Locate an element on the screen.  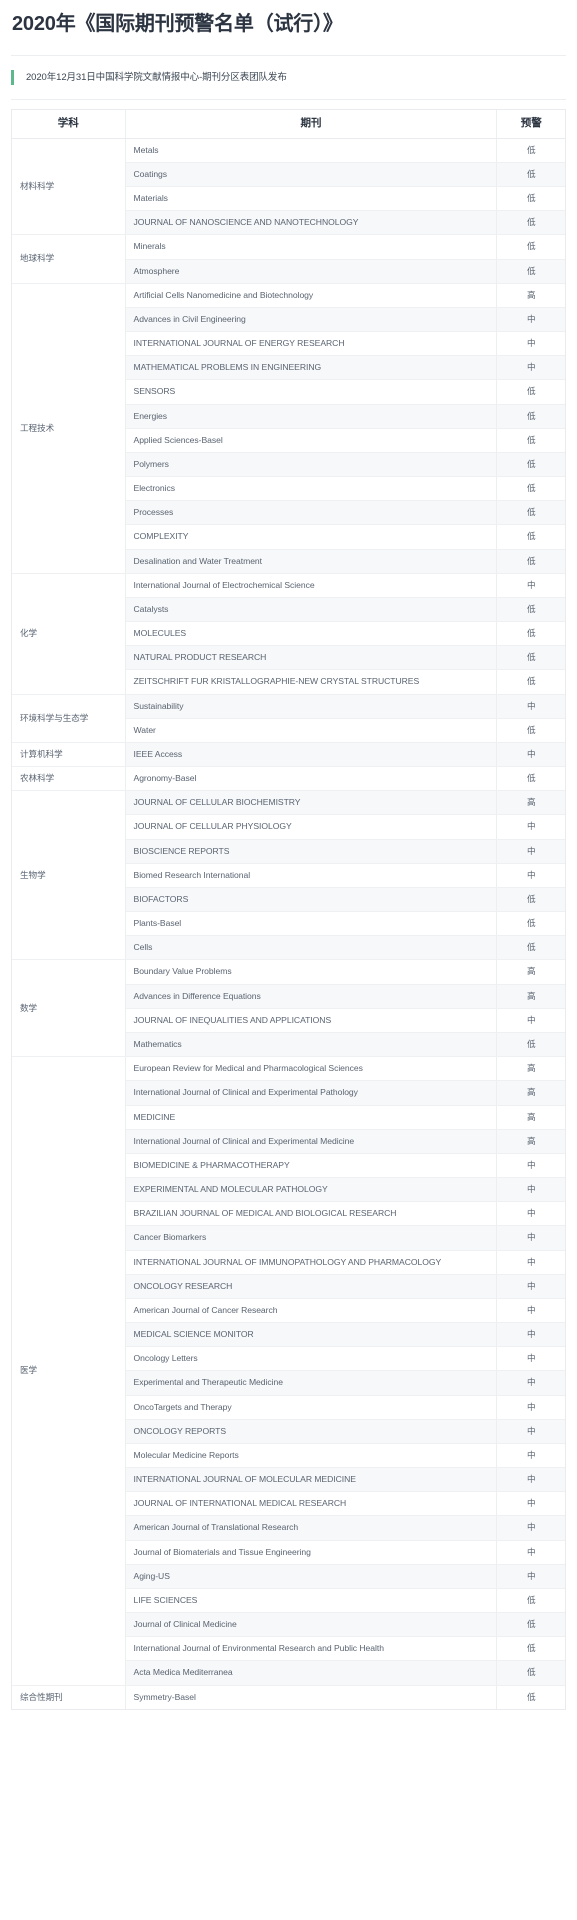
journal-name-cell: BIOMEDICINE & PHARMACOTHERAPY is located at coordinates (311, 1166).